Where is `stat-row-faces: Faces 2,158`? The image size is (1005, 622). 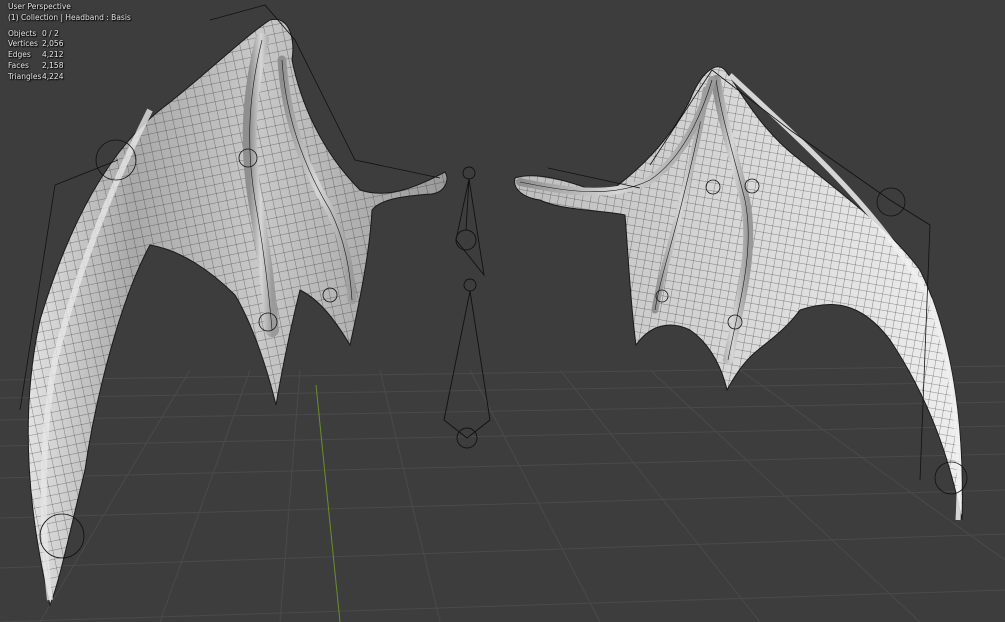 stat-row-faces: Faces 2,158 is located at coordinates (69, 66).